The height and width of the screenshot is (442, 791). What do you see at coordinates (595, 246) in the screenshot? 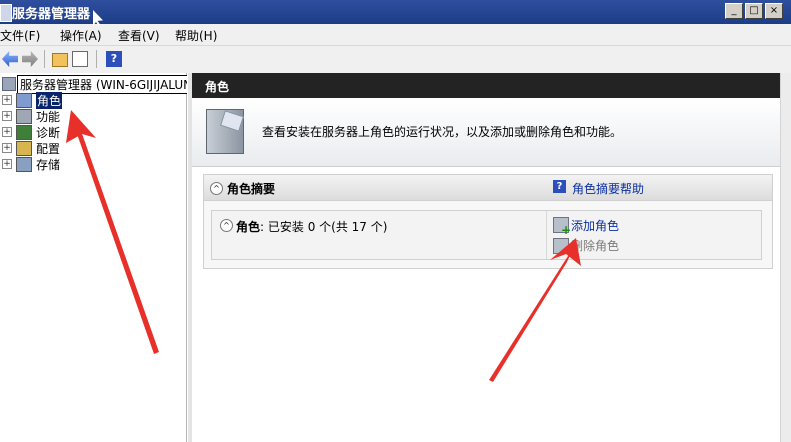
I see `remove-role-link: 删除角色` at bounding box center [595, 246].